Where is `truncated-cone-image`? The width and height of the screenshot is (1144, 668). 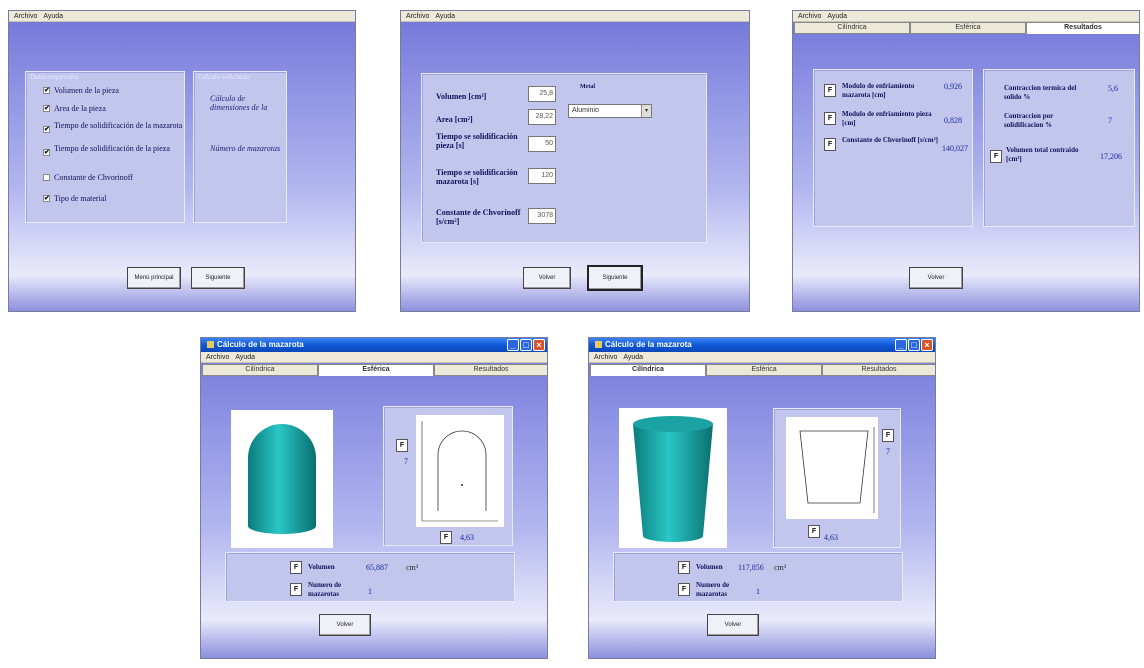
truncated-cone-image is located at coordinates (673, 479).